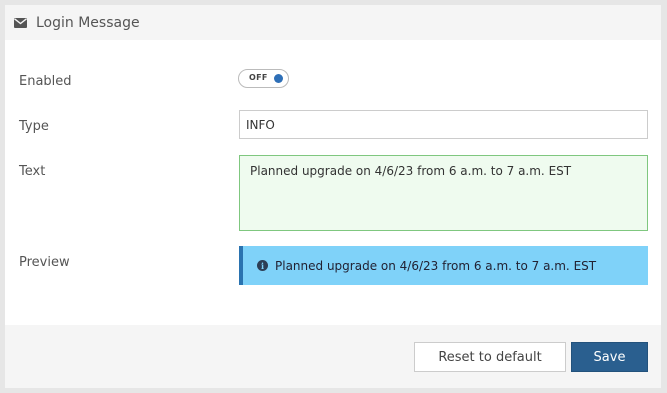 This screenshot has width=667, height=393. I want to click on preview-label: Preview, so click(44, 262).